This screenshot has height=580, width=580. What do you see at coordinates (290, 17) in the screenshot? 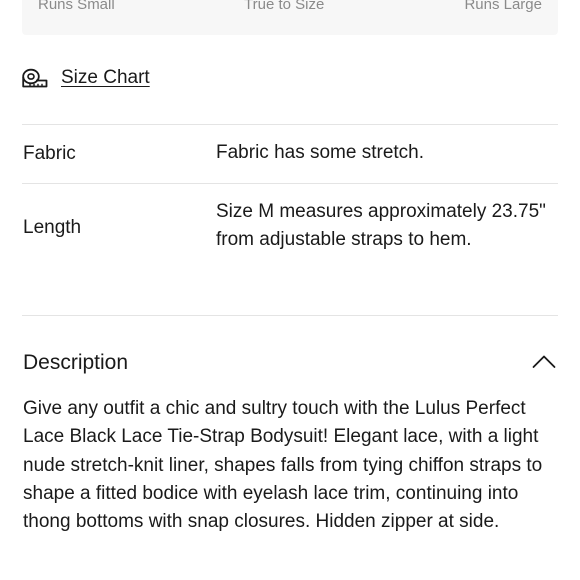
I see `fit-scale-bar: Runs Small True to Size Runs Large` at bounding box center [290, 17].